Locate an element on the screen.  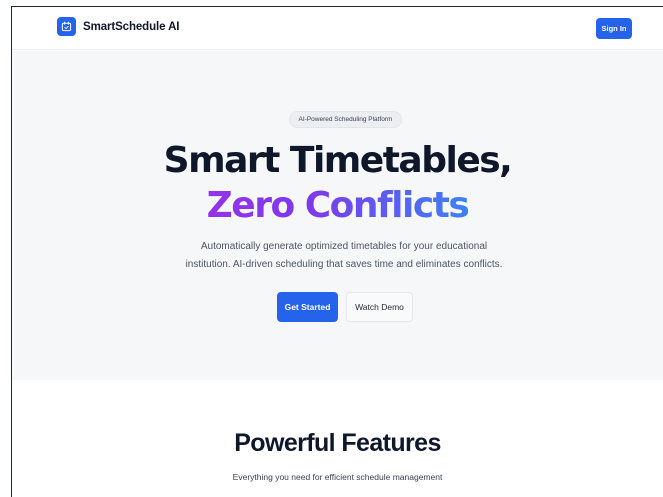
brand-logo: SmartSchedule AI is located at coordinates (118, 26).